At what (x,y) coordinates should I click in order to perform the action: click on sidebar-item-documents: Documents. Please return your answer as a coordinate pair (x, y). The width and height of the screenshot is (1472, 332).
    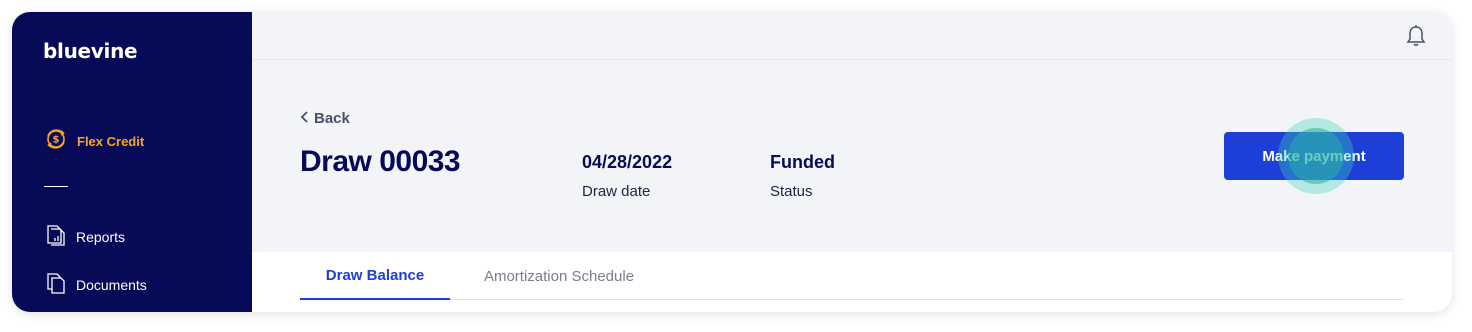
    Looking at the image, I should click on (96, 285).